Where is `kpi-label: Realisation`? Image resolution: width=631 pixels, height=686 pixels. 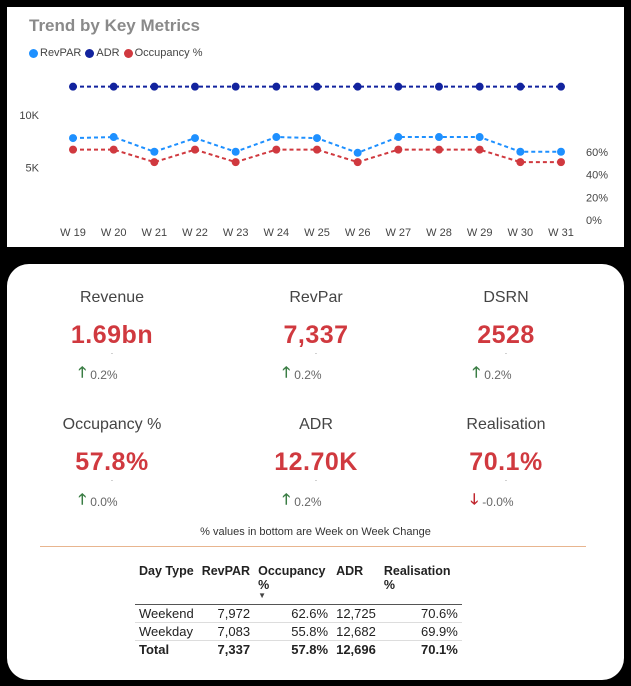 kpi-label: Realisation is located at coordinates (506, 424).